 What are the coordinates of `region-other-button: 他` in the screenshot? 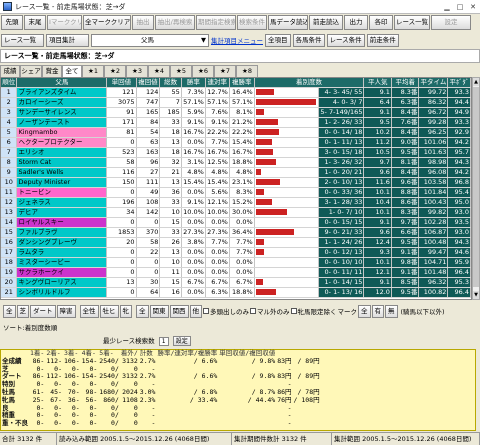 It's located at (195, 311).